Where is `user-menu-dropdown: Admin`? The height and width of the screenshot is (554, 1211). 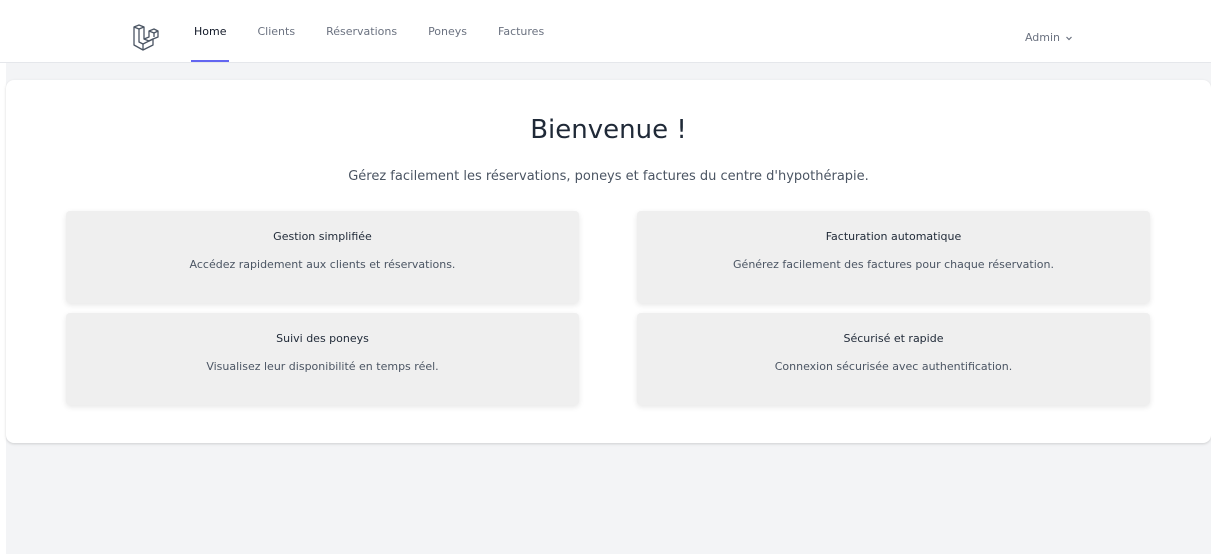
user-menu-dropdown: Admin is located at coordinates (1049, 37).